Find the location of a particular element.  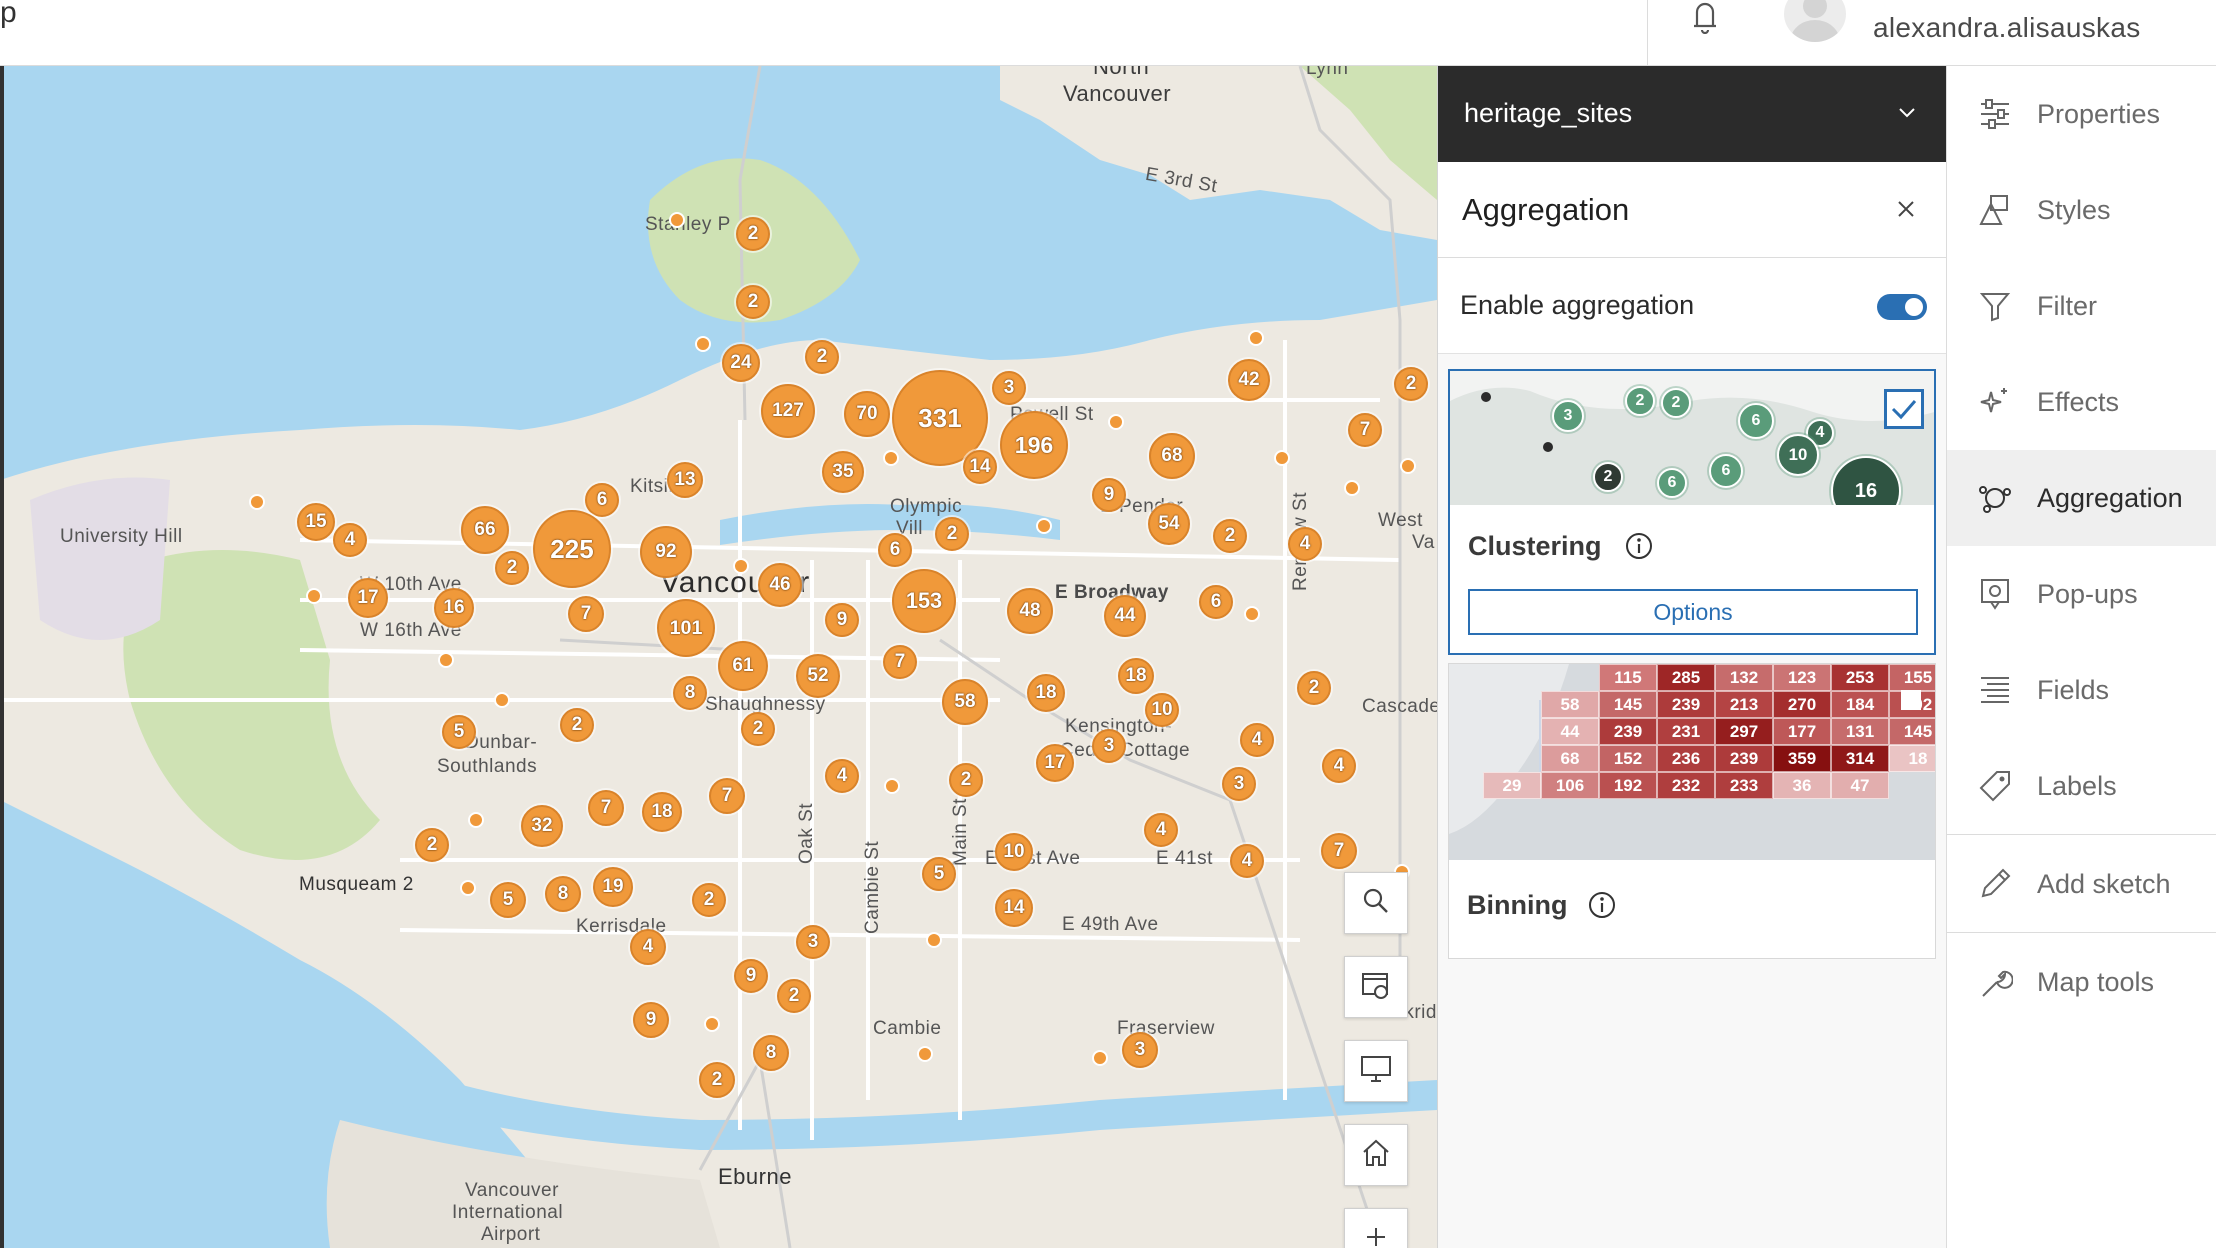

user-avatar is located at coordinates (1815, 21).